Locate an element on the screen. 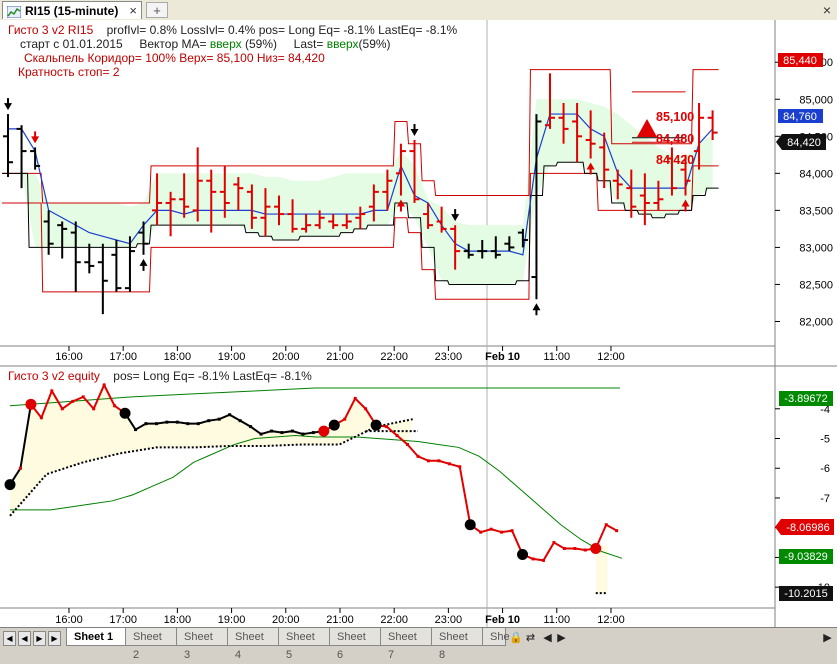  svg-text: 84,760 is located at coordinates (800, 117).